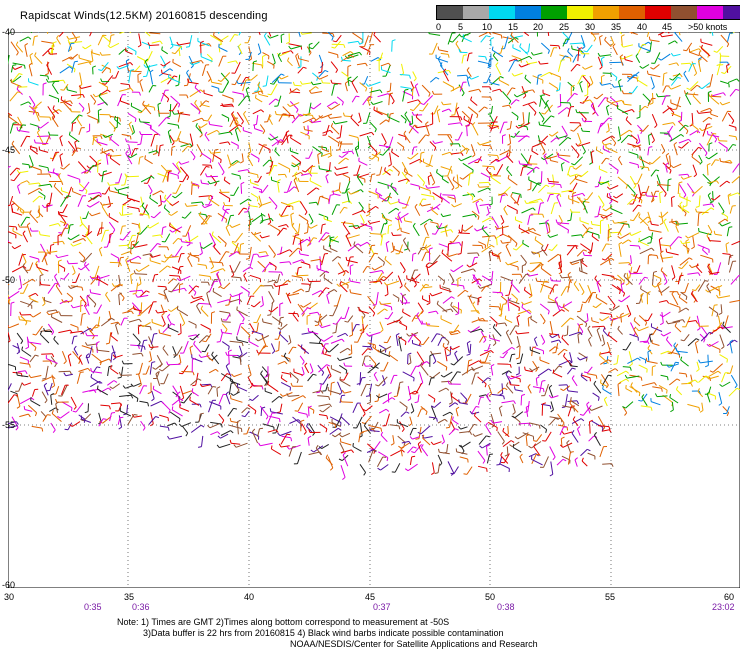 The width and height of the screenshot is (740, 650). I want to click on legend-label: >50 knots, so click(708, 27).